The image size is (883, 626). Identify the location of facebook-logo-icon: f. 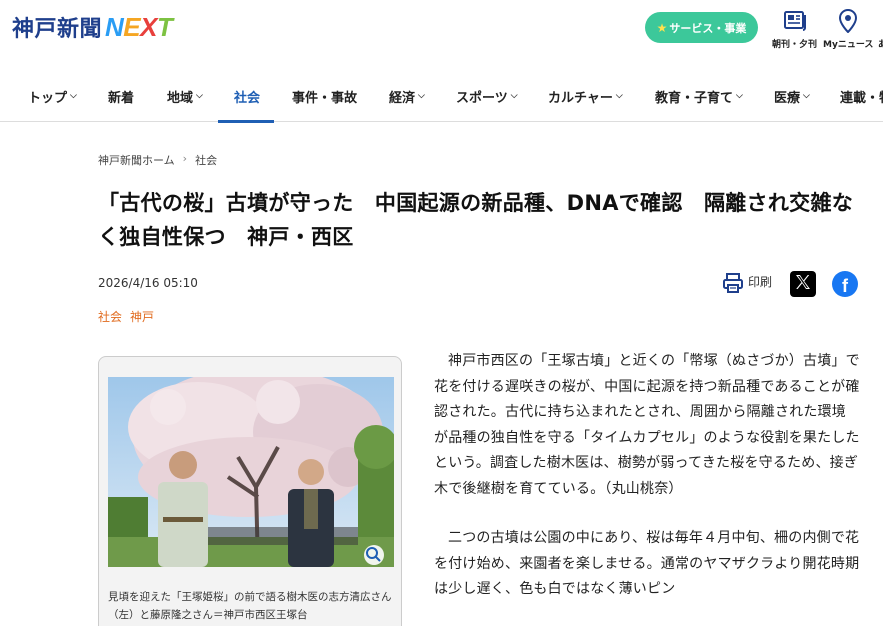
(845, 285).